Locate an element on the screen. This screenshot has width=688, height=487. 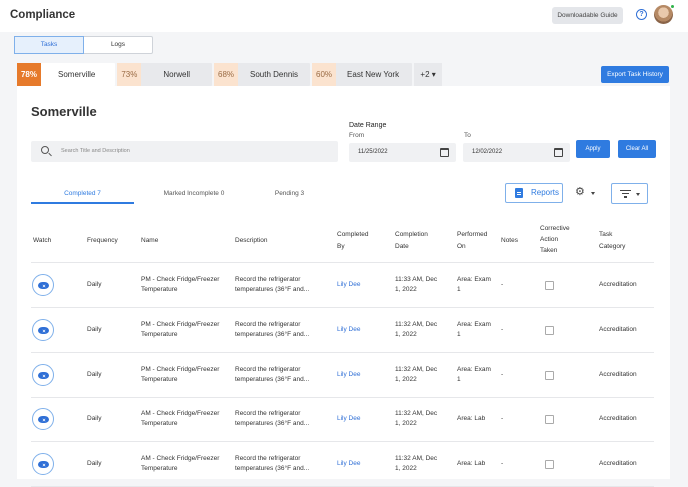
location-tab-south-dennis: 68% South Dennis is located at coordinates (262, 74).